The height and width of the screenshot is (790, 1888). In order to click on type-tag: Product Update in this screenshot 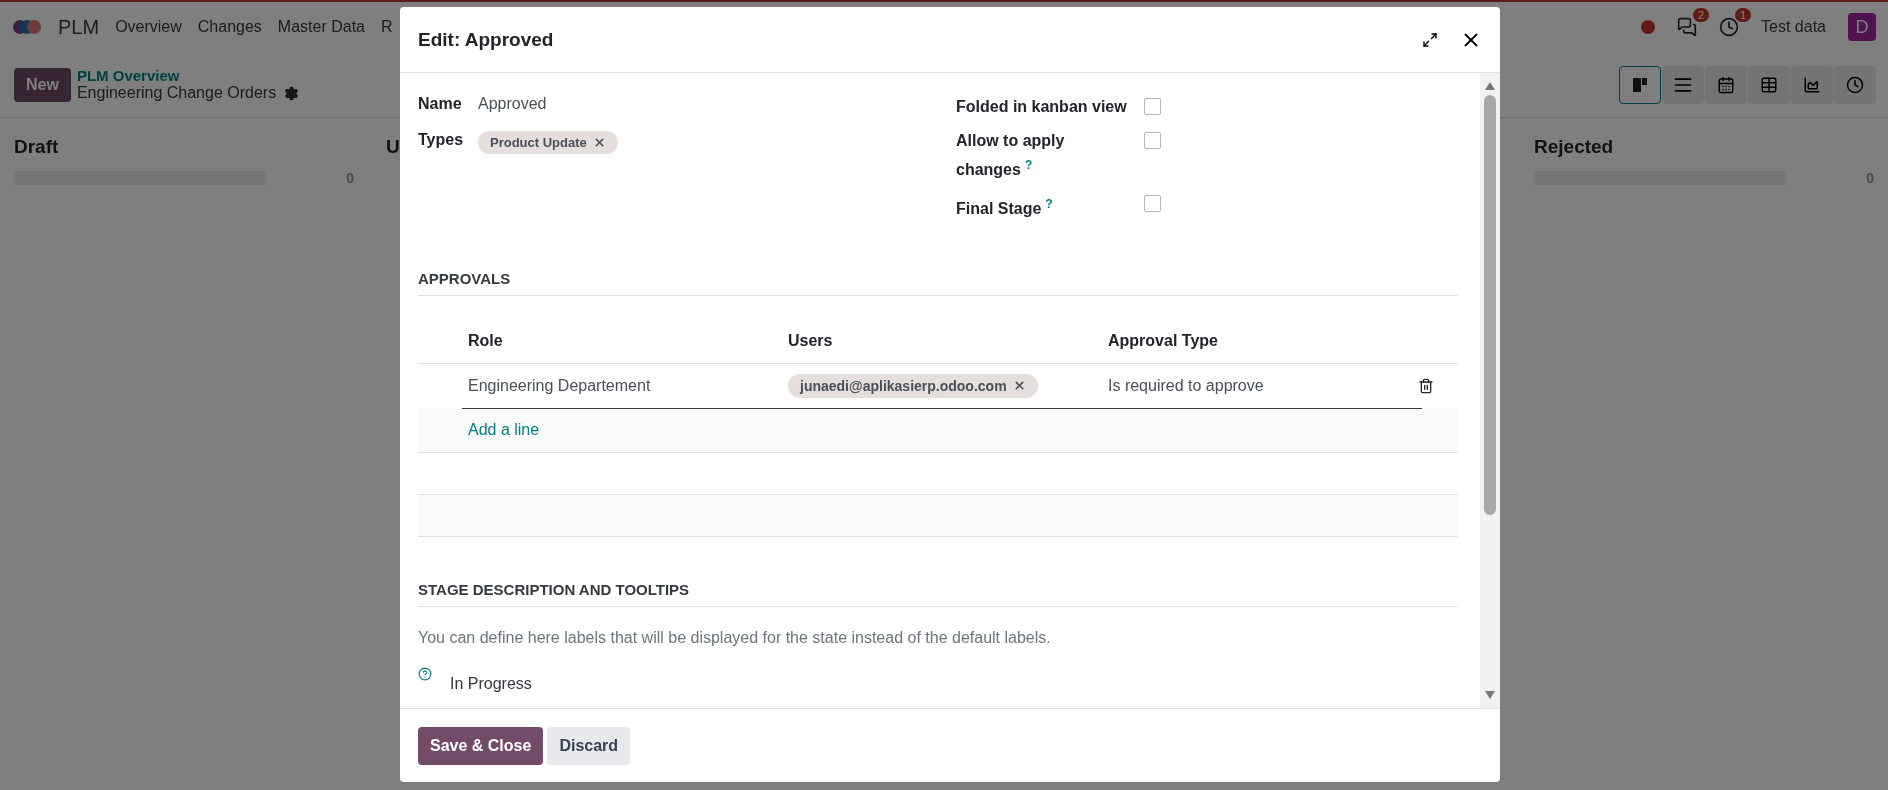, I will do `click(548, 142)`.